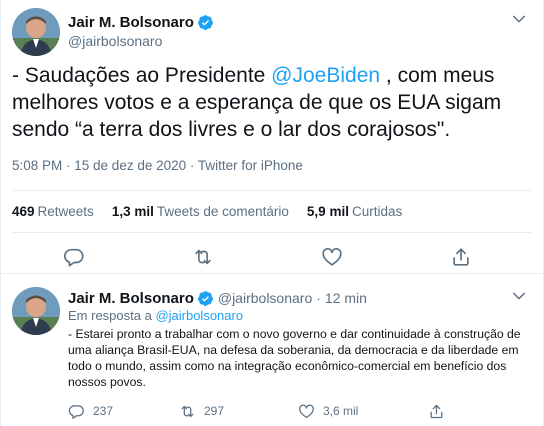 This screenshot has width=544, height=426. What do you see at coordinates (341, 411) in the screenshot?
I see `like-count: 3,6 mil` at bounding box center [341, 411].